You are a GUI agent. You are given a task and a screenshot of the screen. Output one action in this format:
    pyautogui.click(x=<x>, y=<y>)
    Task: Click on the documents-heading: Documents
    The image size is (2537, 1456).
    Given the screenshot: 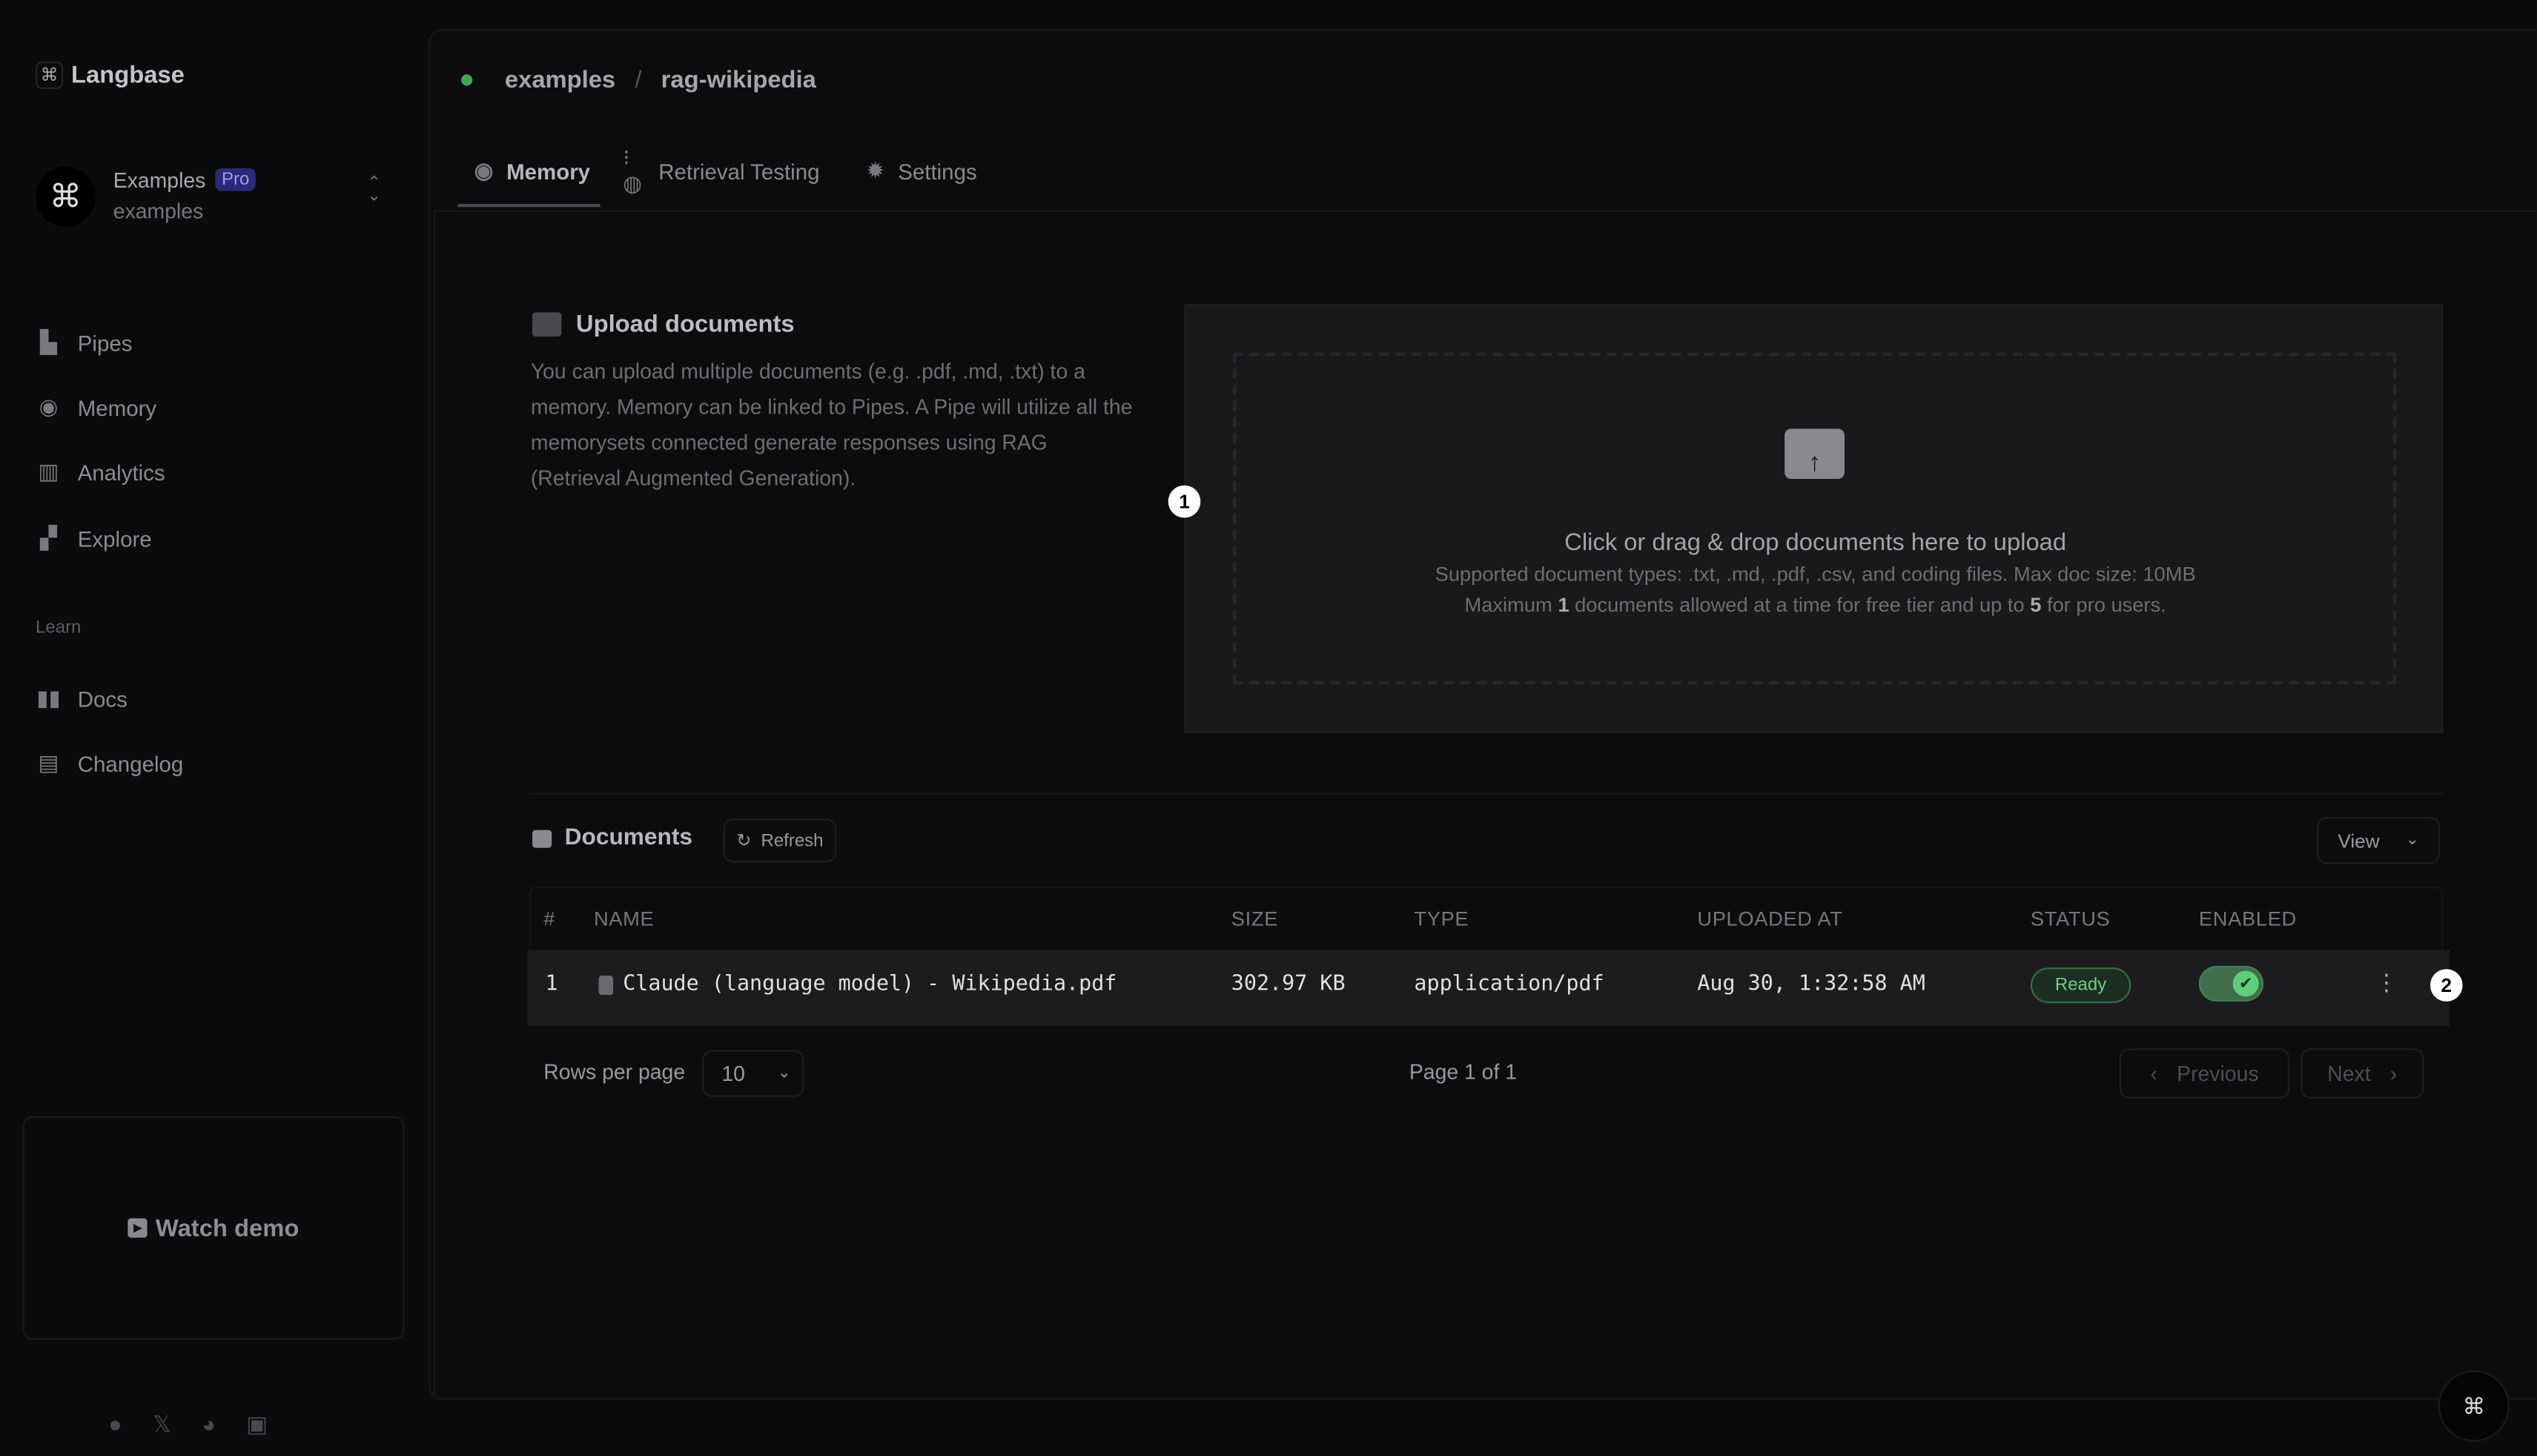 What is the action you would take?
    pyautogui.click(x=612, y=838)
    